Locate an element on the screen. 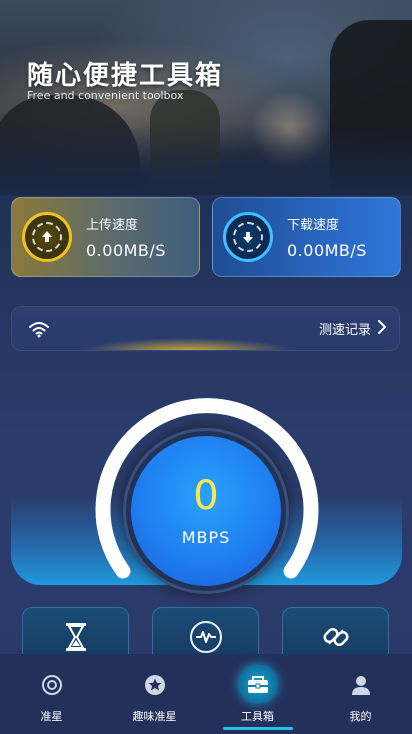 The image size is (412, 734). nav-label: 我的 is located at coordinates (360, 716).